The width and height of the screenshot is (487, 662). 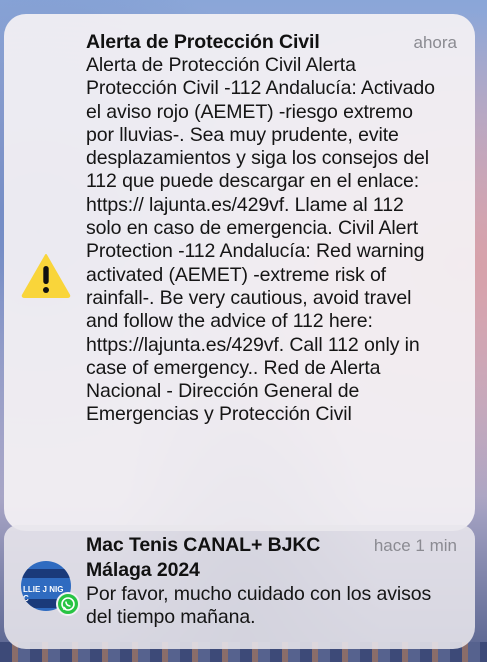 I want to click on notification-time: hace 1 min, so click(x=415, y=545).